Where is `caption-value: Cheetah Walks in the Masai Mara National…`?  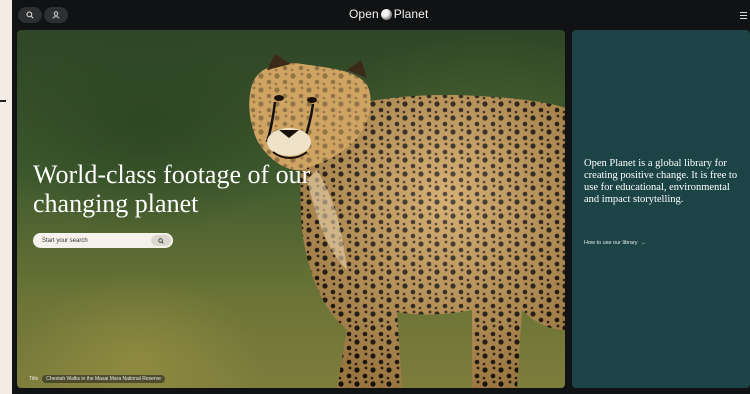 caption-value: Cheetah Walks in the Masai Mara National… is located at coordinates (103, 378).